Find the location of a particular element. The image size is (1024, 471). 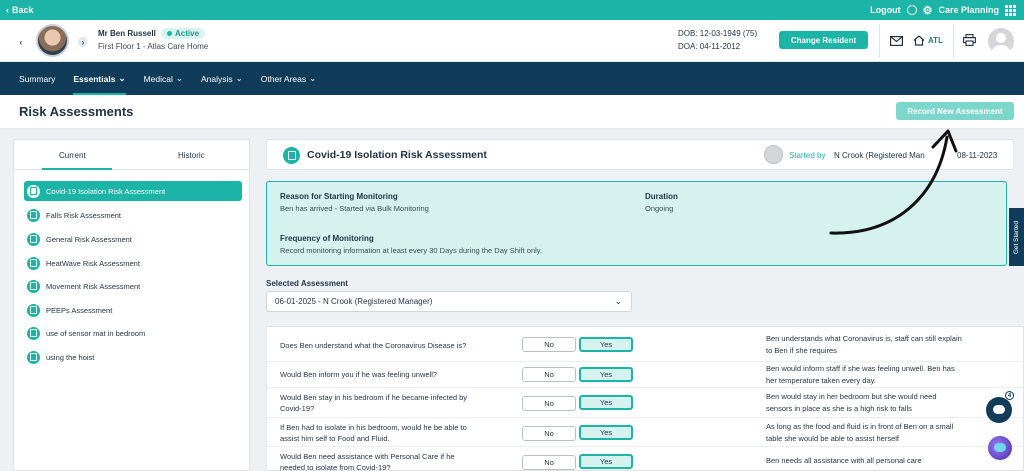

app-switcher-label: Care Planning is located at coordinates (968, 10).